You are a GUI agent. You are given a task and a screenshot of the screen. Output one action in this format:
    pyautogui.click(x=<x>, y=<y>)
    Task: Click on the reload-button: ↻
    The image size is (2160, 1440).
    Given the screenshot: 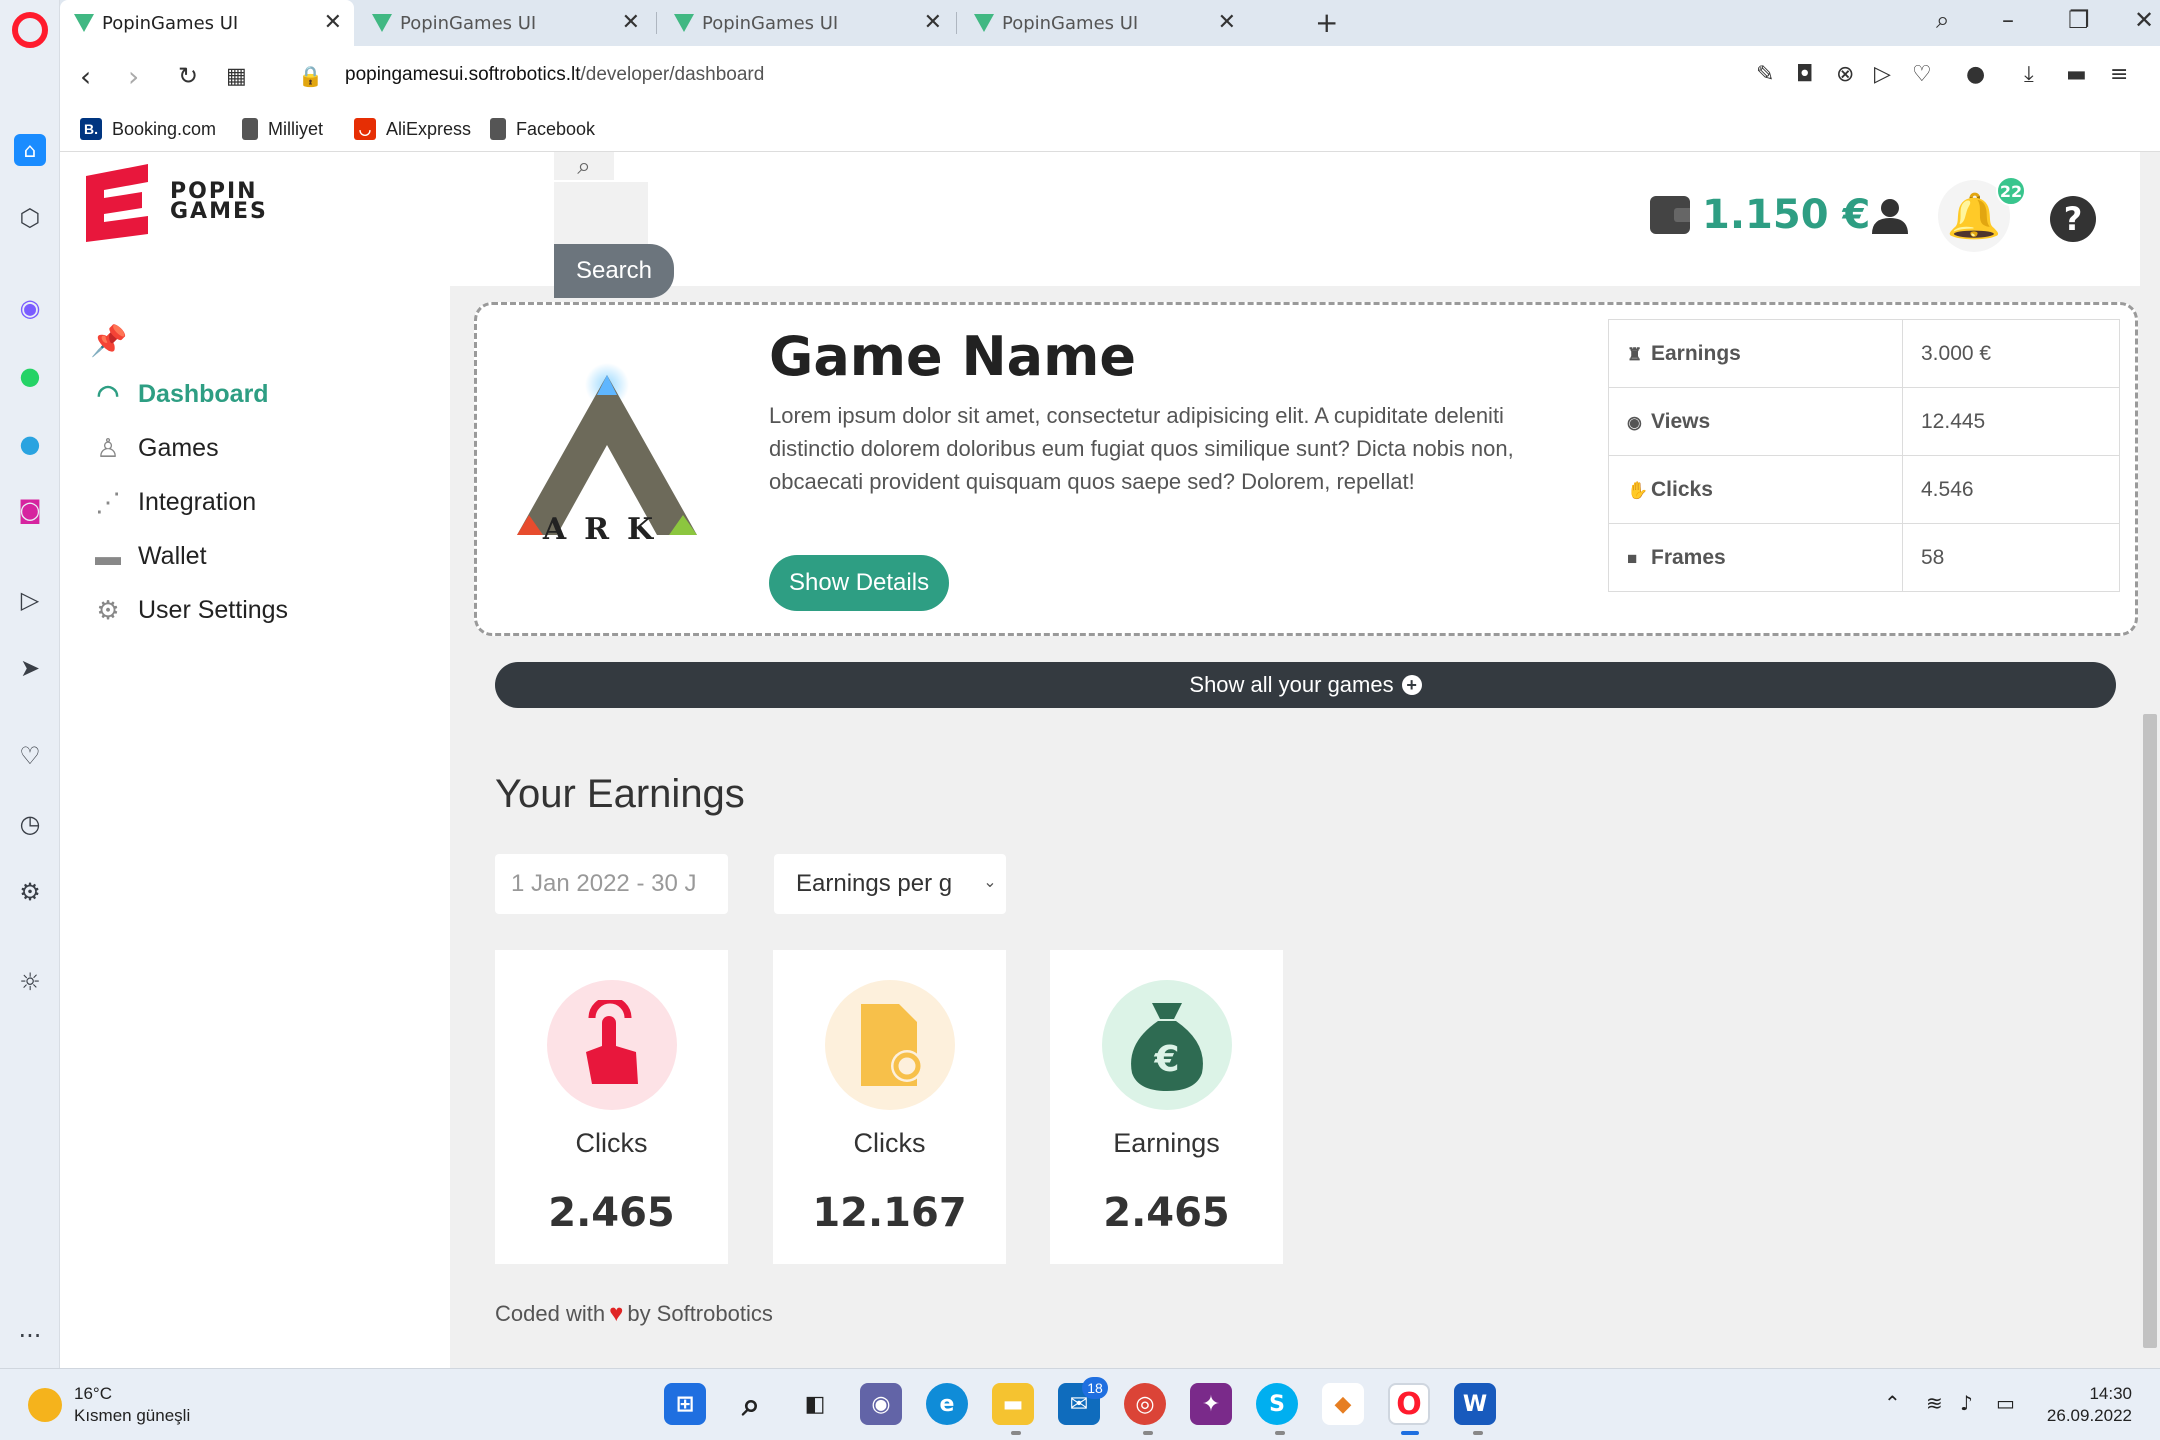 What is the action you would take?
    pyautogui.click(x=188, y=76)
    